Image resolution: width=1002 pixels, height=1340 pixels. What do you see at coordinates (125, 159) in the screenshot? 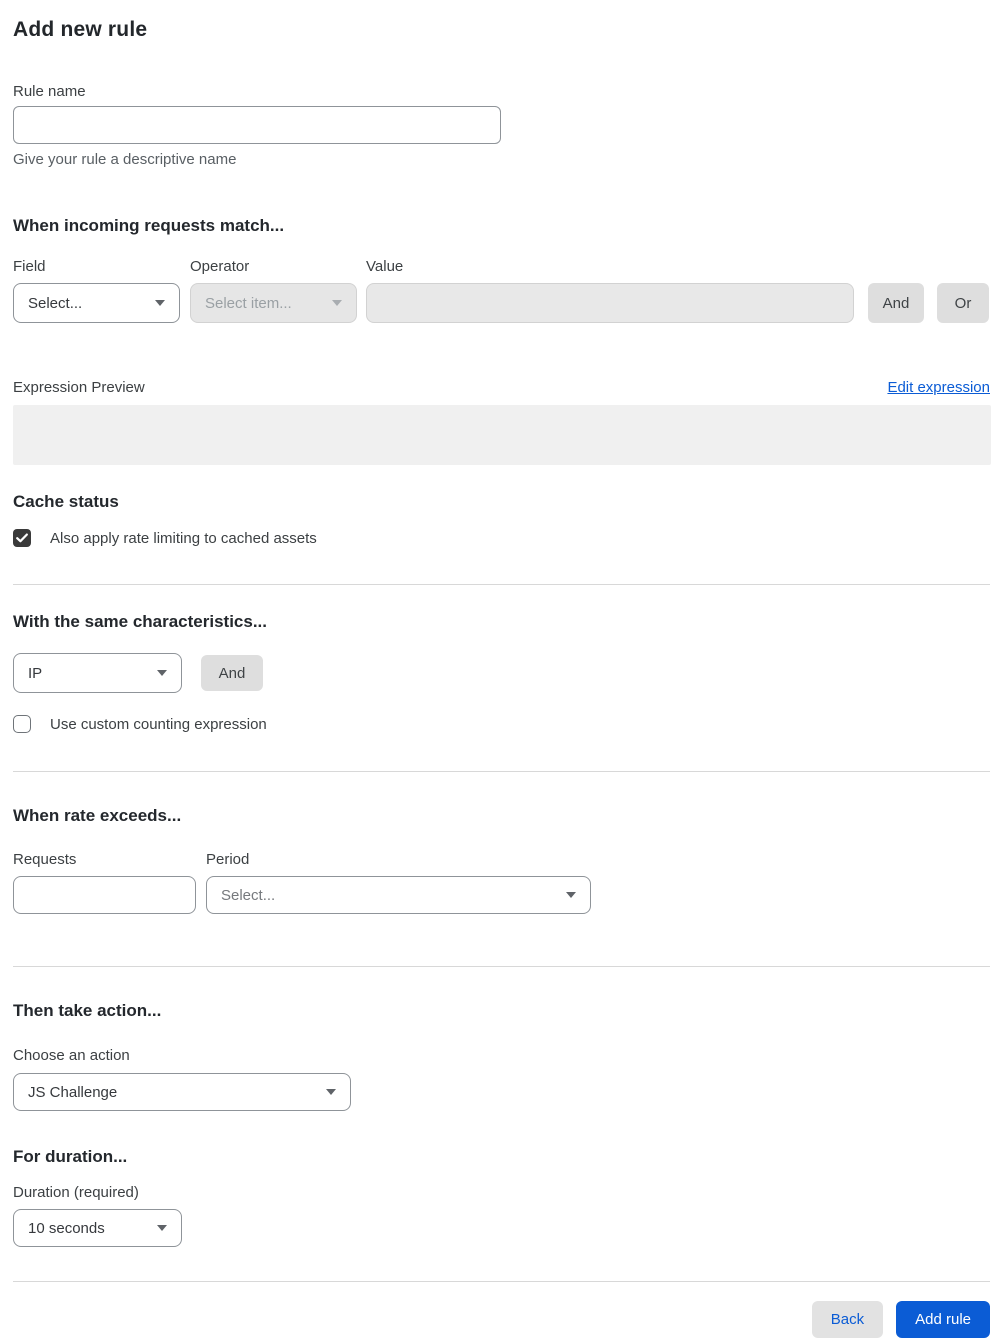
I see `rule-name-helper: Give your rule a descriptive name` at bounding box center [125, 159].